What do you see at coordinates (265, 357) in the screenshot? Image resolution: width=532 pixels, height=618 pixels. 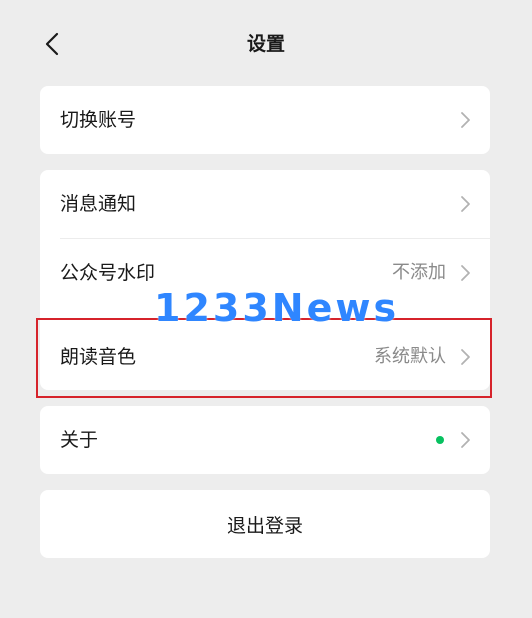 I see `voice-timbre-row: 朗读音色 系统默认` at bounding box center [265, 357].